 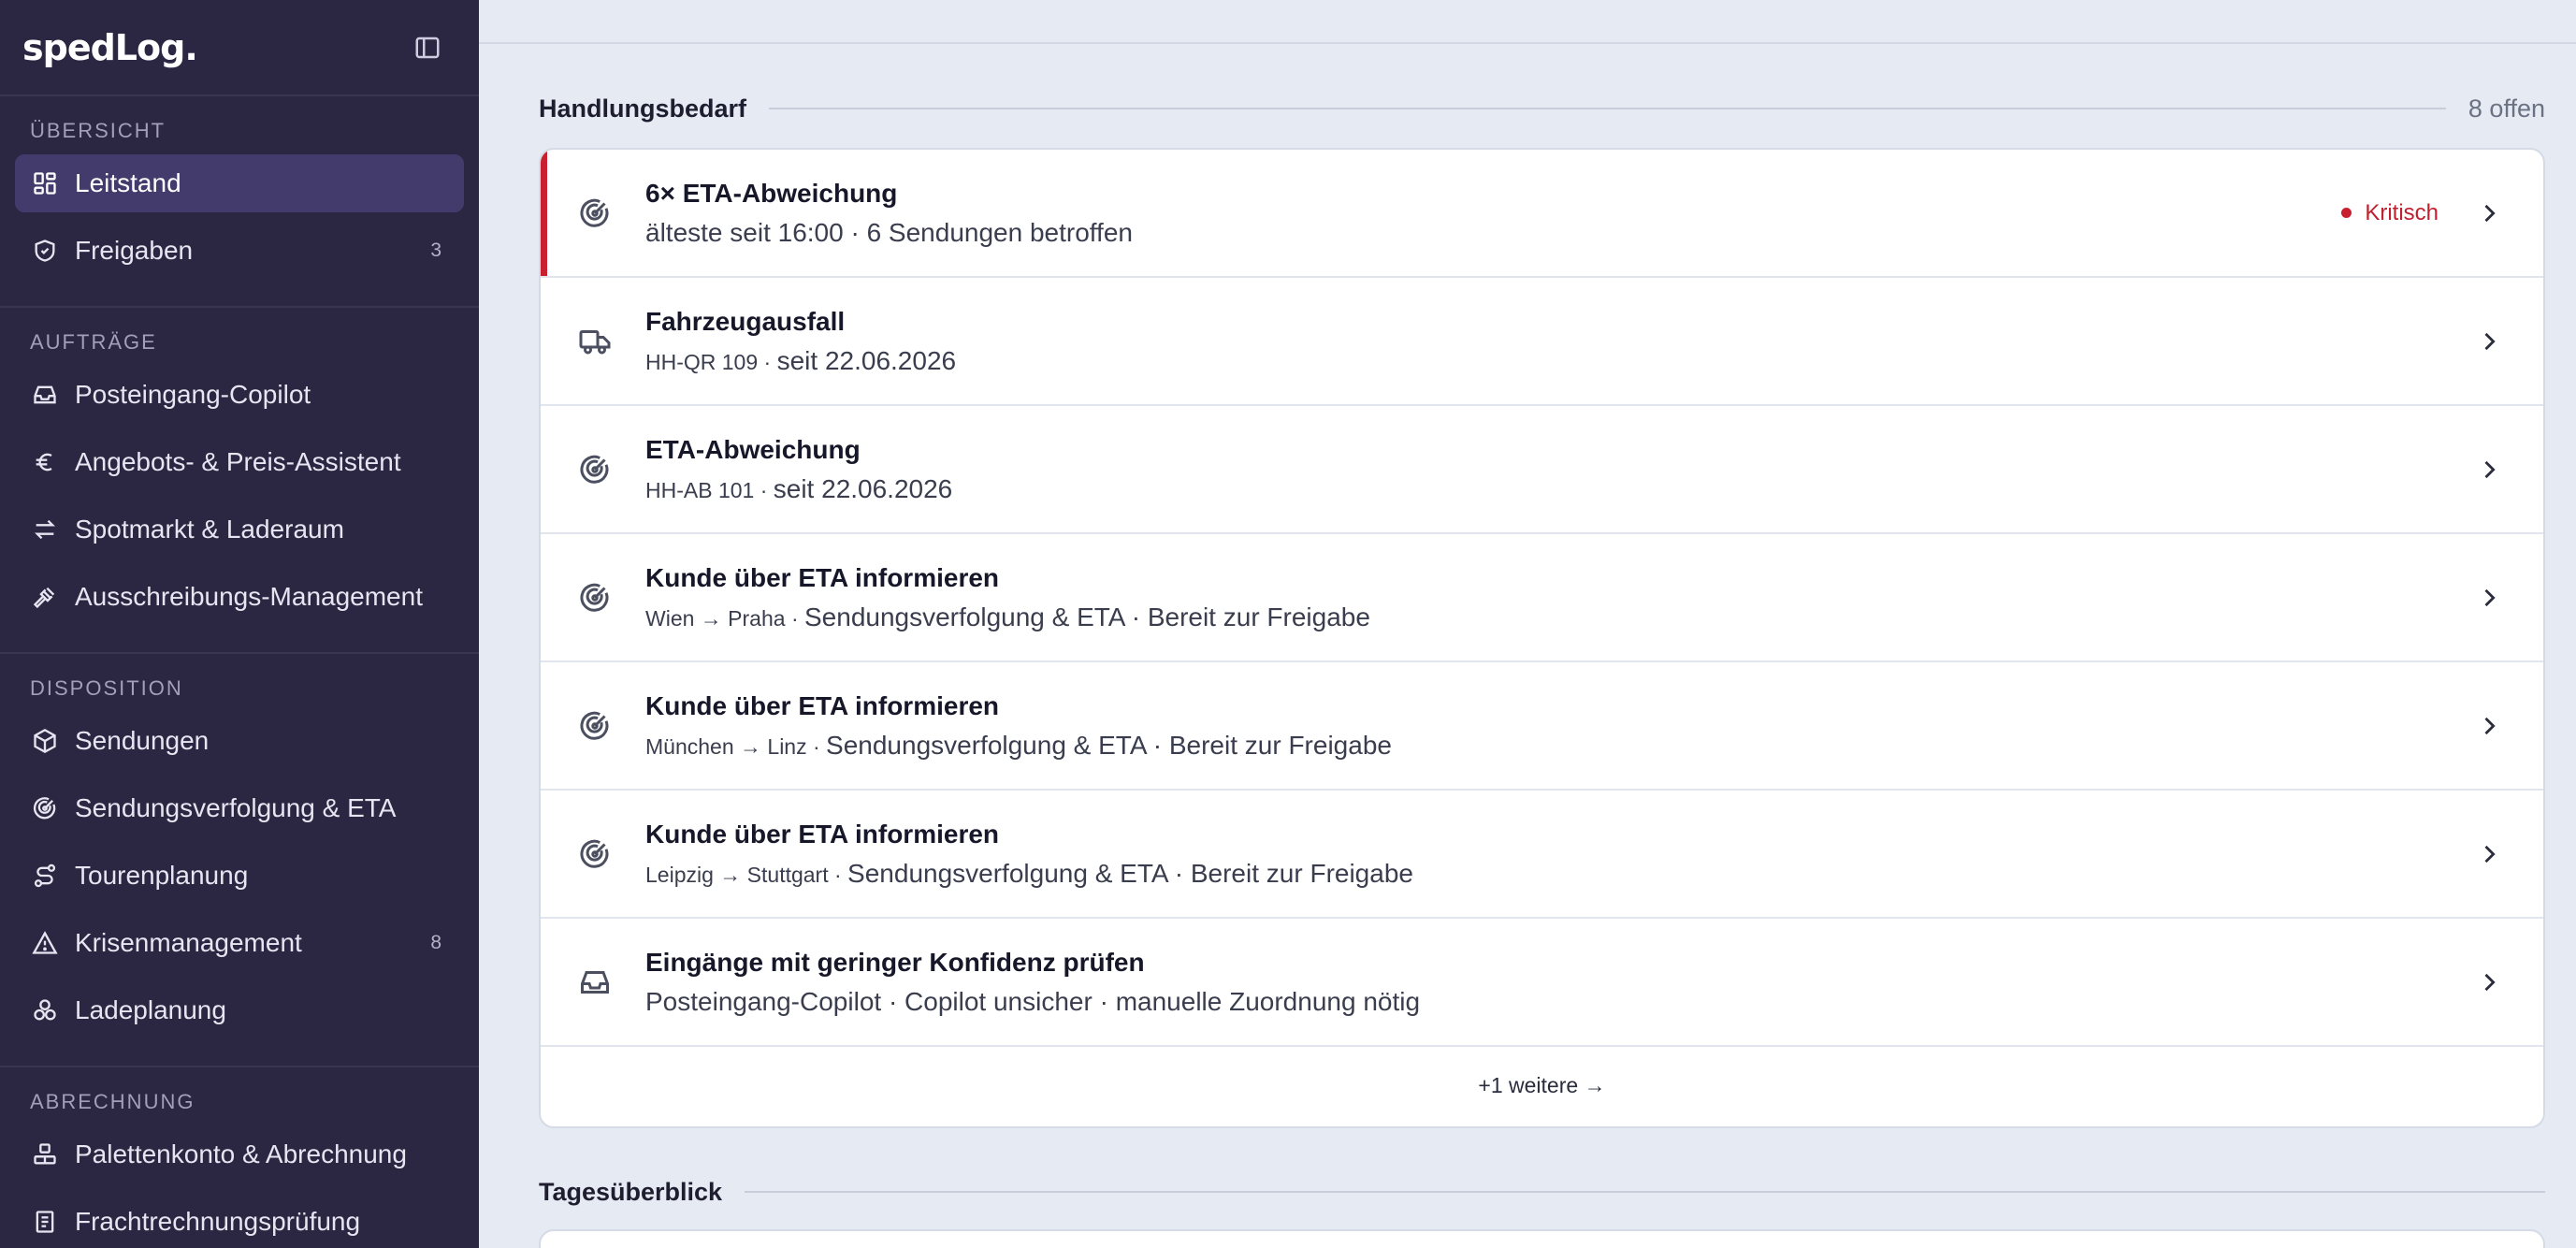 I want to click on sidebar-item-label: Palettenkonto & Abrechnung, so click(x=241, y=1153).